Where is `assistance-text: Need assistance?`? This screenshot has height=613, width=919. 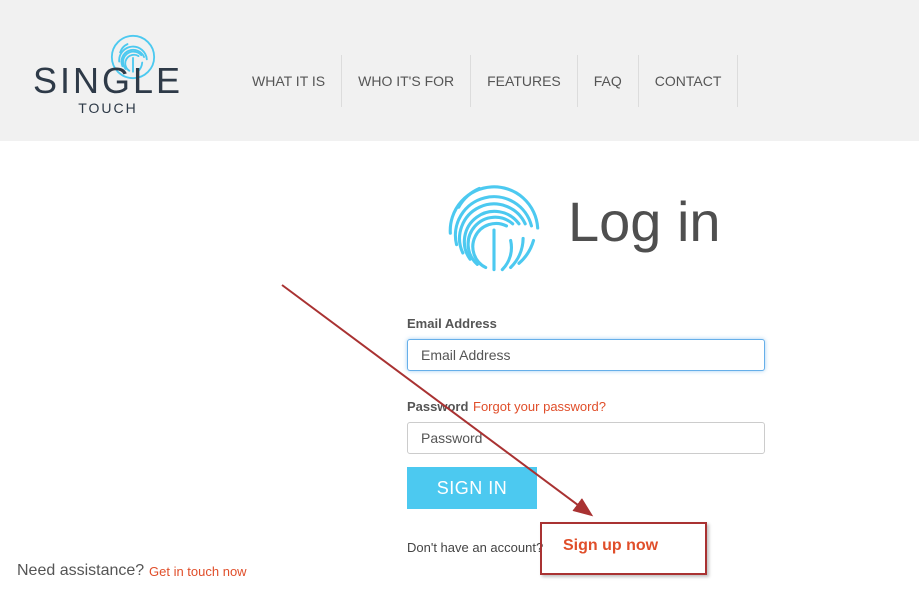 assistance-text: Need assistance? is located at coordinates (81, 570).